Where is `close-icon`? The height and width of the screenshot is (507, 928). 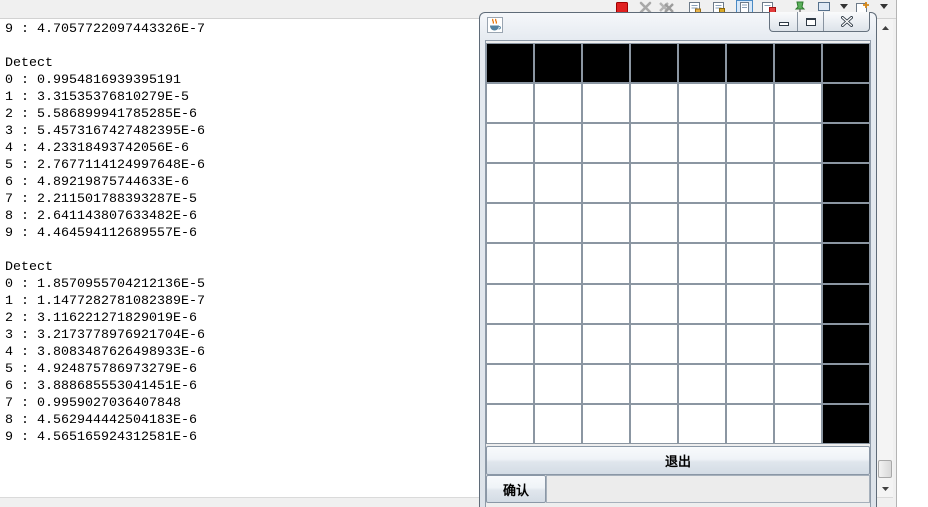 close-icon is located at coordinates (846, 21).